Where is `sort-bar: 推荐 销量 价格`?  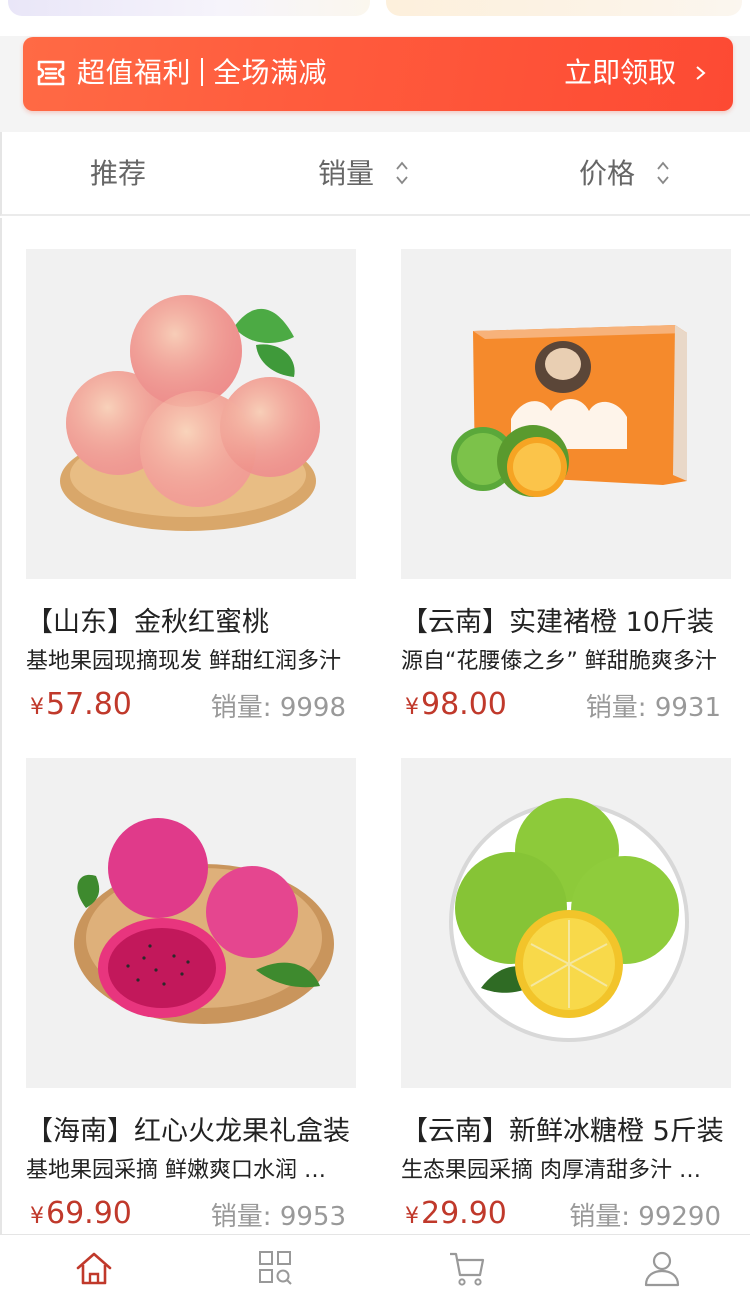 sort-bar: 推荐 销量 价格 is located at coordinates (375, 174).